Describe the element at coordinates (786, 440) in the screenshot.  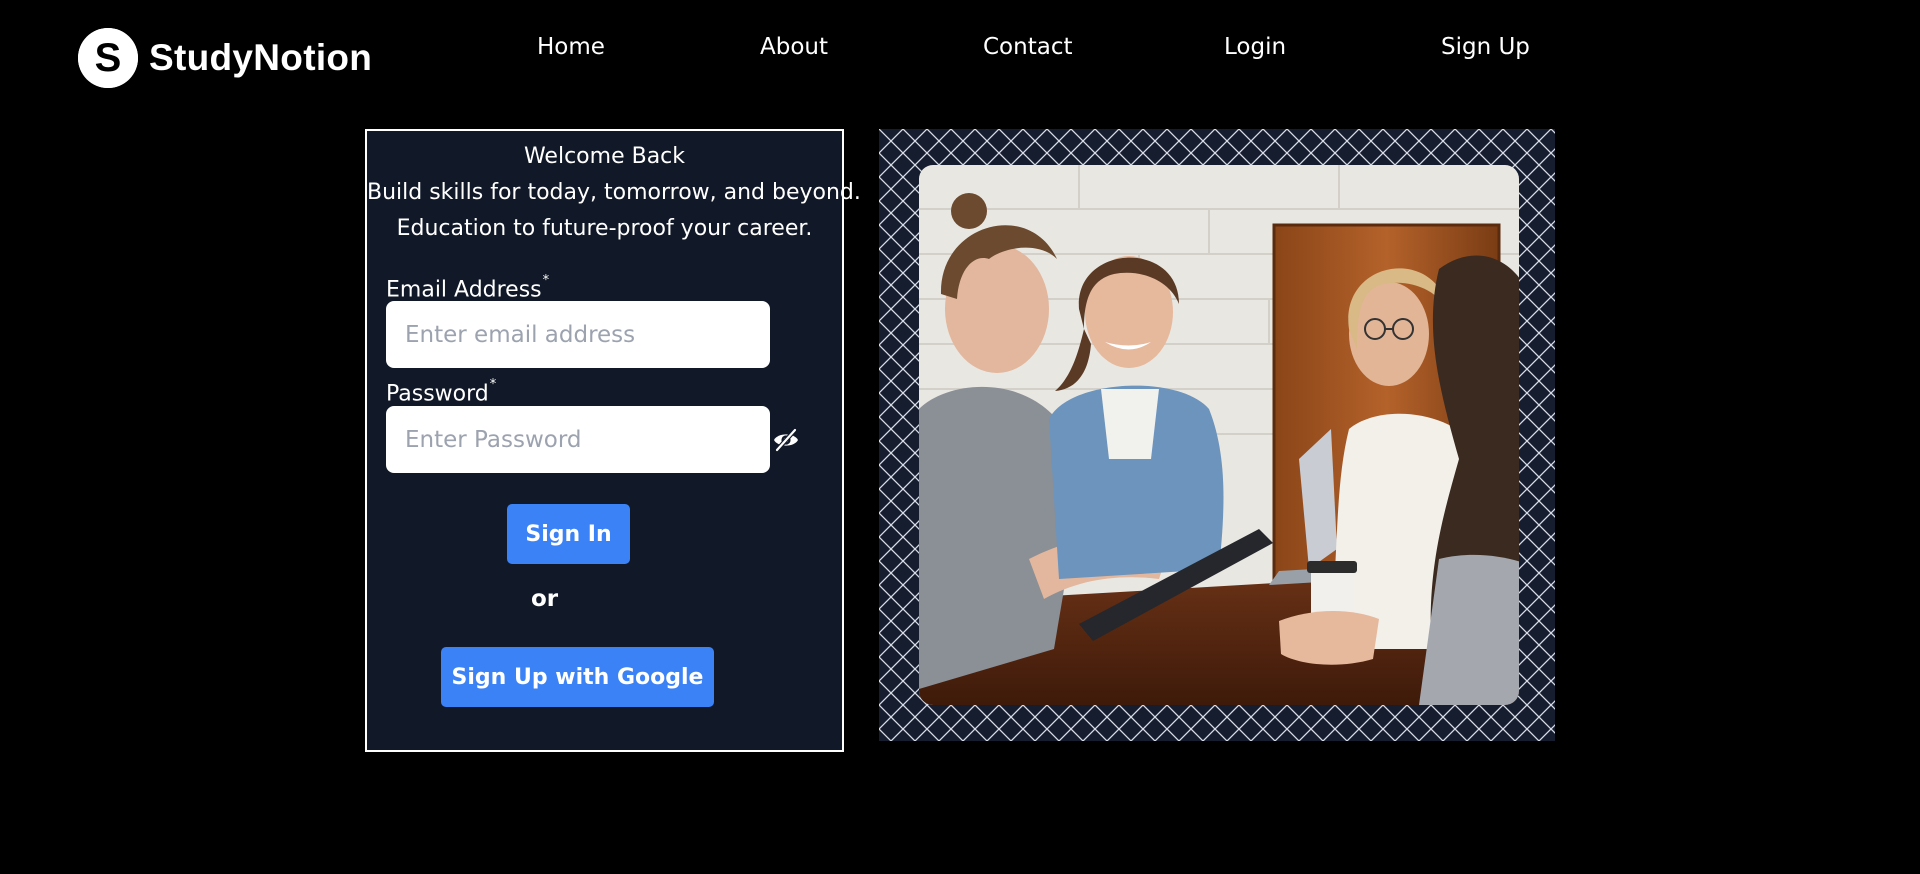
I see `eye-off-icon` at that location.